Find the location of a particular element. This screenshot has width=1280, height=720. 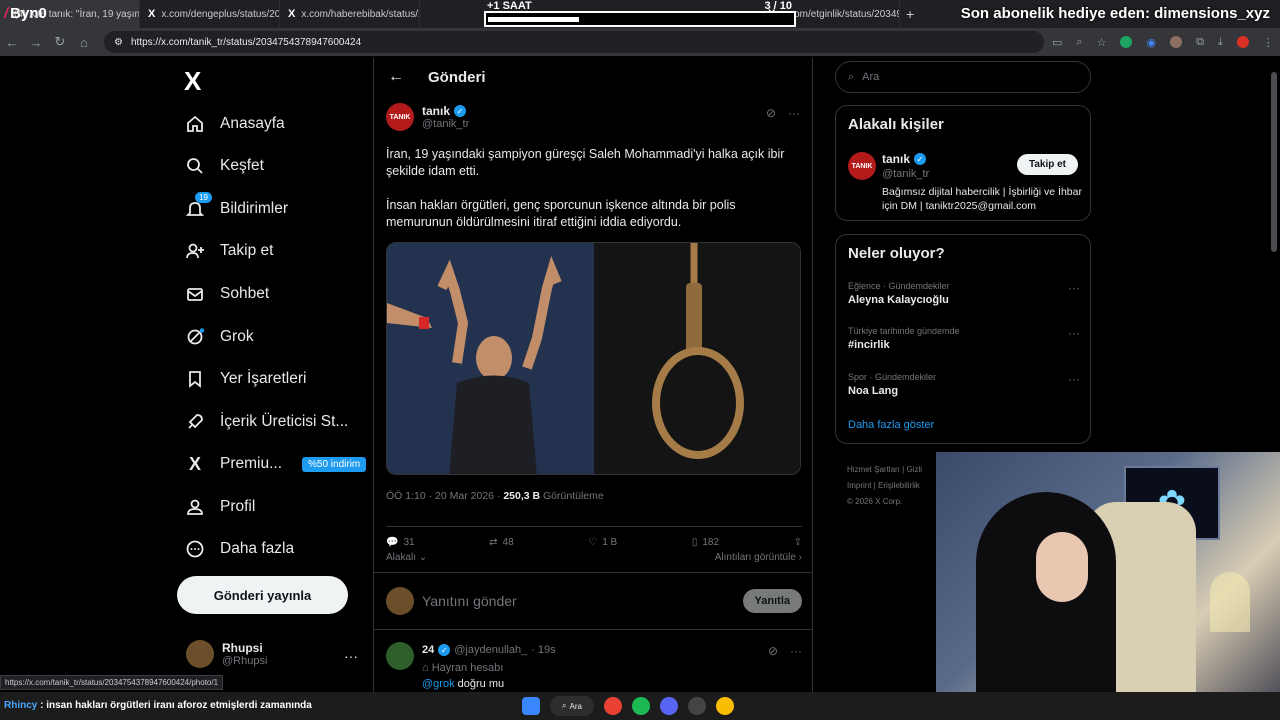

show-more-link: Daha fazla göster is located at coordinates (891, 425).